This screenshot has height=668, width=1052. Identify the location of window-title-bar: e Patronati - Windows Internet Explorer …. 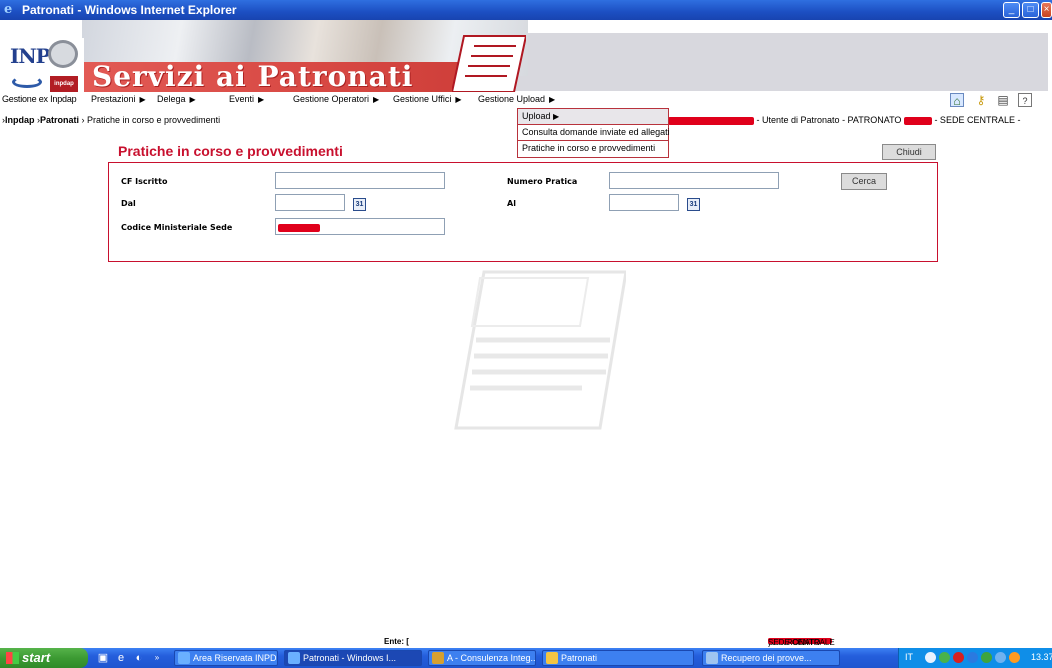
(526, 10).